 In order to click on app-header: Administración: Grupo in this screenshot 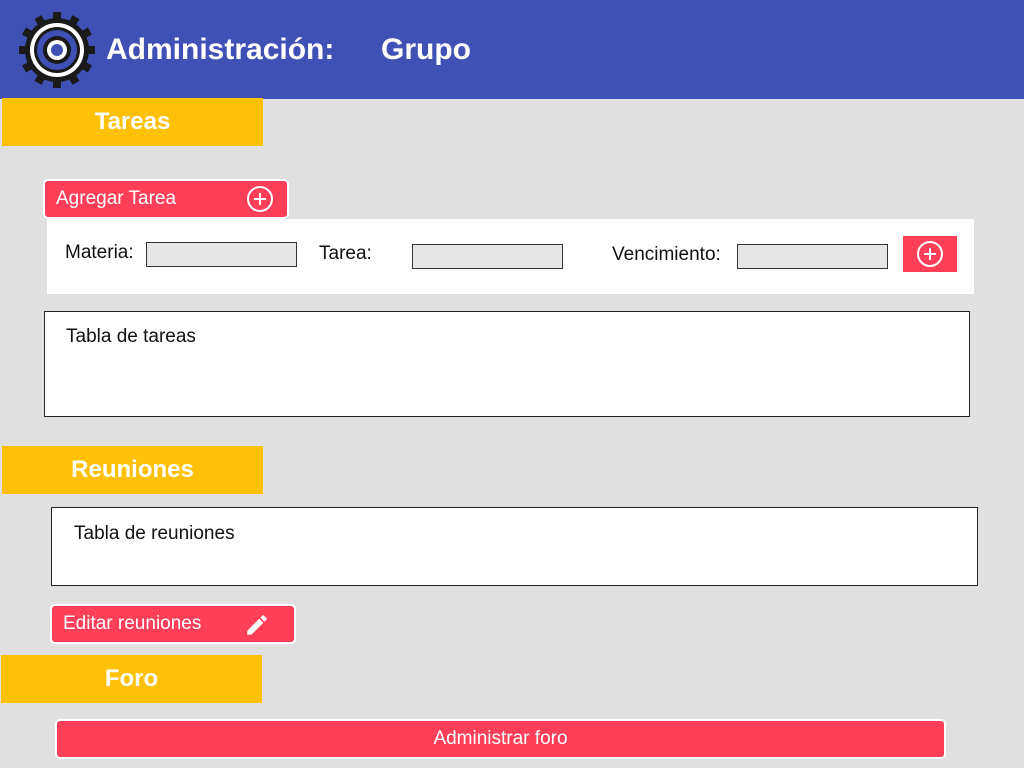, I will do `click(512, 49)`.